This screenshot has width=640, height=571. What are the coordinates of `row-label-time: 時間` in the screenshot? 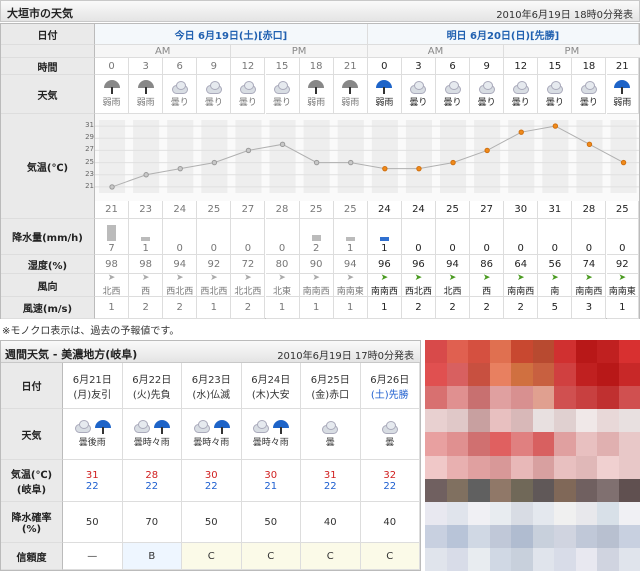 It's located at (48, 66).